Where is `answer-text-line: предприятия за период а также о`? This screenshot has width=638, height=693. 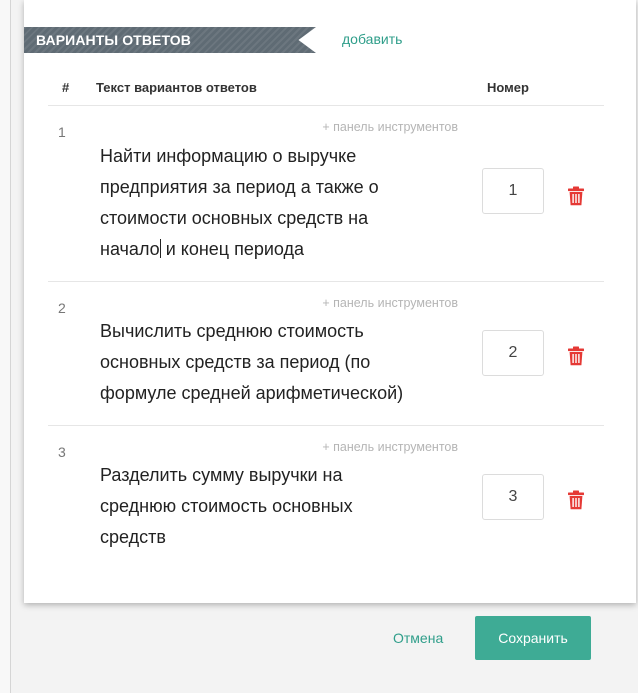 answer-text-line: предприятия за период а также о is located at coordinates (239, 187).